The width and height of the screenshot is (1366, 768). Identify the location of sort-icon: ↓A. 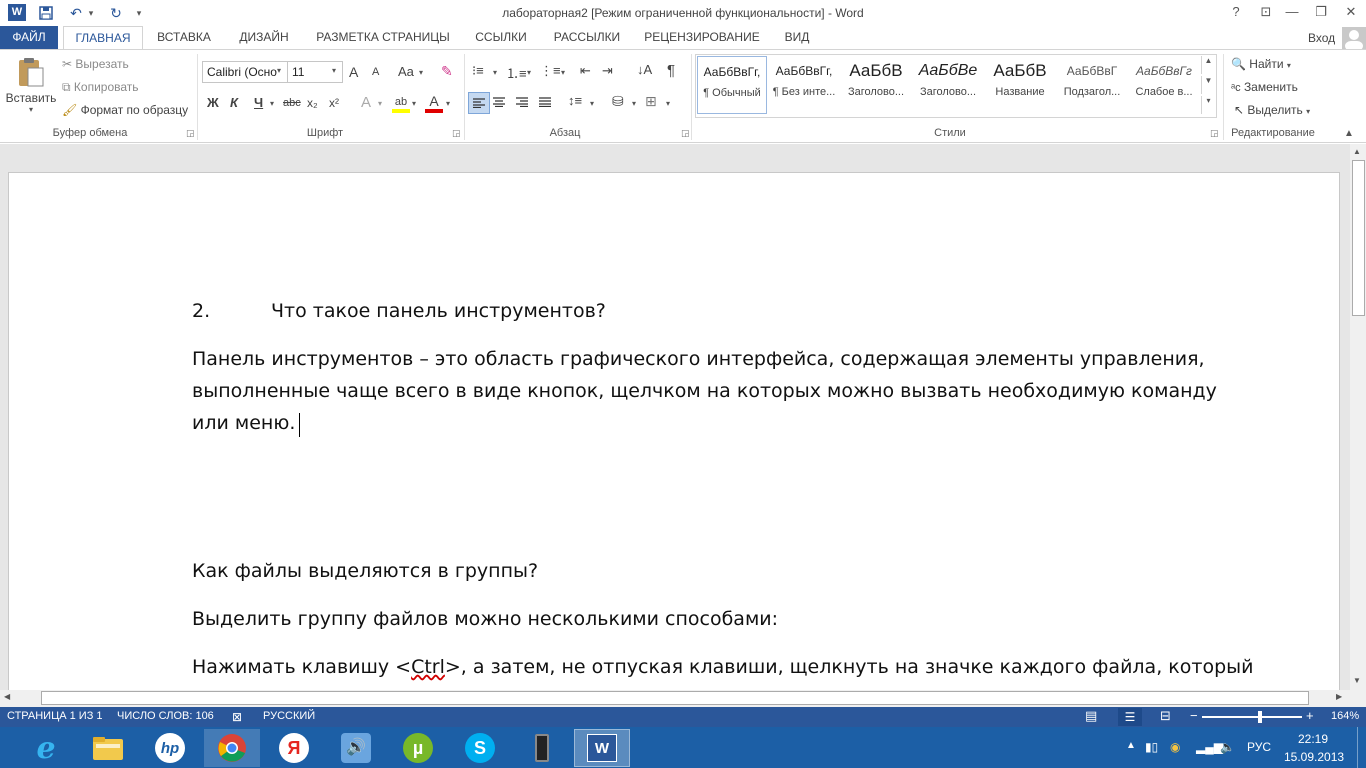
(644, 69).